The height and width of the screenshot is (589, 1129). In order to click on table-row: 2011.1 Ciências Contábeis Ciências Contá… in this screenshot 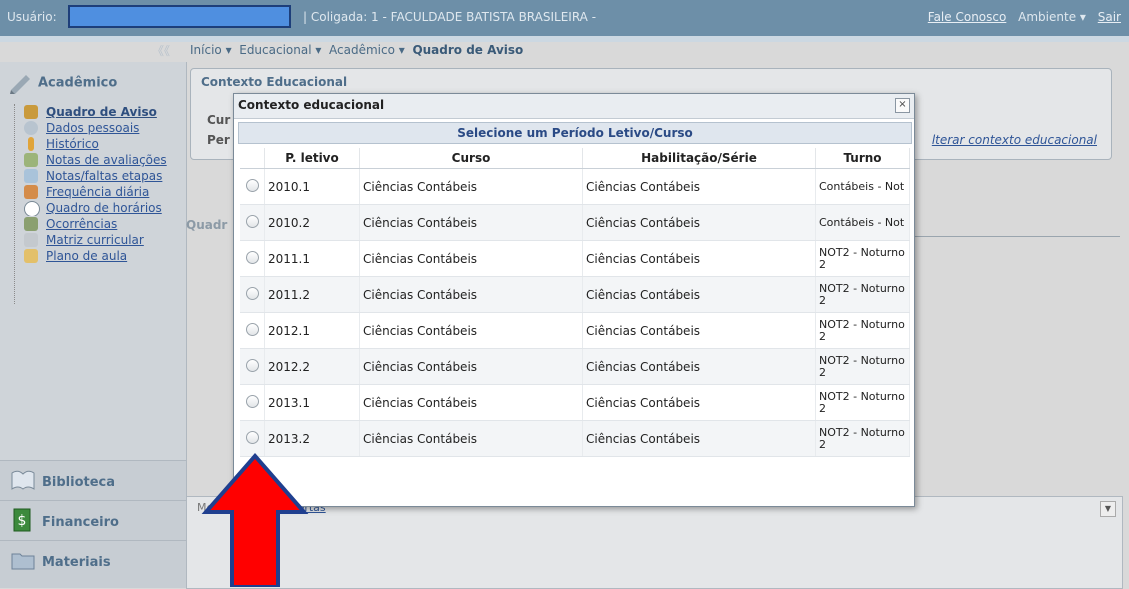, I will do `click(575, 258)`.